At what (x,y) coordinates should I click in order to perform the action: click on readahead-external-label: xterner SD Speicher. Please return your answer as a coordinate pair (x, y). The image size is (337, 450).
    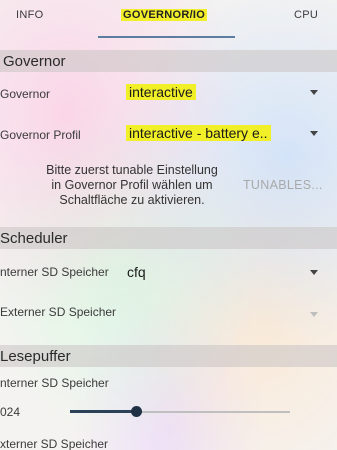
    Looking at the image, I should click on (54, 443).